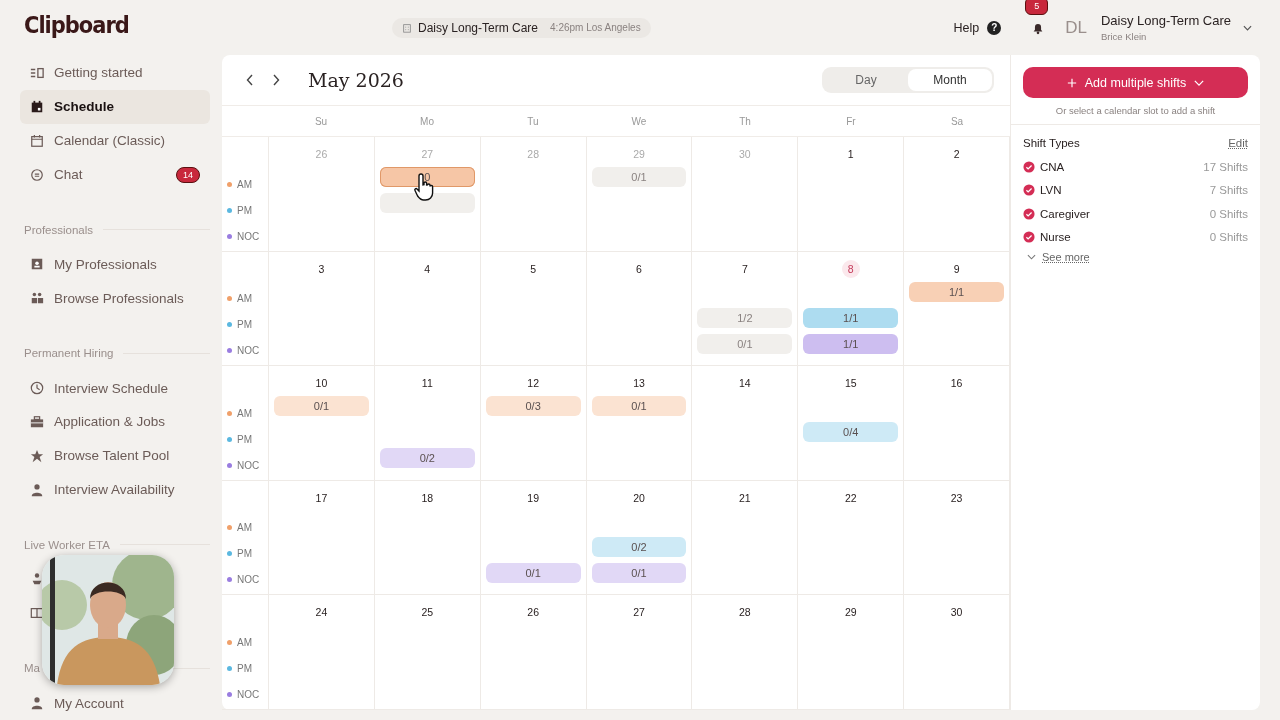 The image size is (1280, 720). What do you see at coordinates (276, 80) in the screenshot?
I see `next-icon` at bounding box center [276, 80].